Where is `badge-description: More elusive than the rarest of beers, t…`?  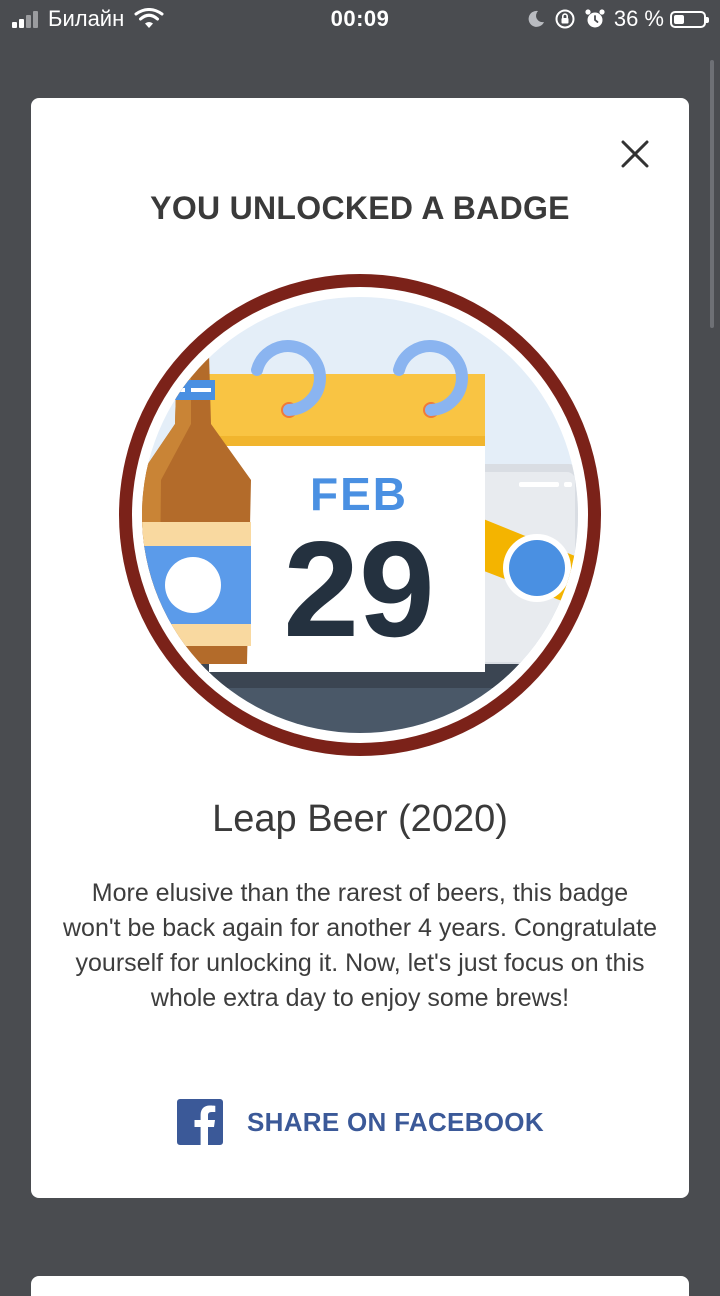 badge-description: More elusive than the rarest of beers, t… is located at coordinates (360, 945).